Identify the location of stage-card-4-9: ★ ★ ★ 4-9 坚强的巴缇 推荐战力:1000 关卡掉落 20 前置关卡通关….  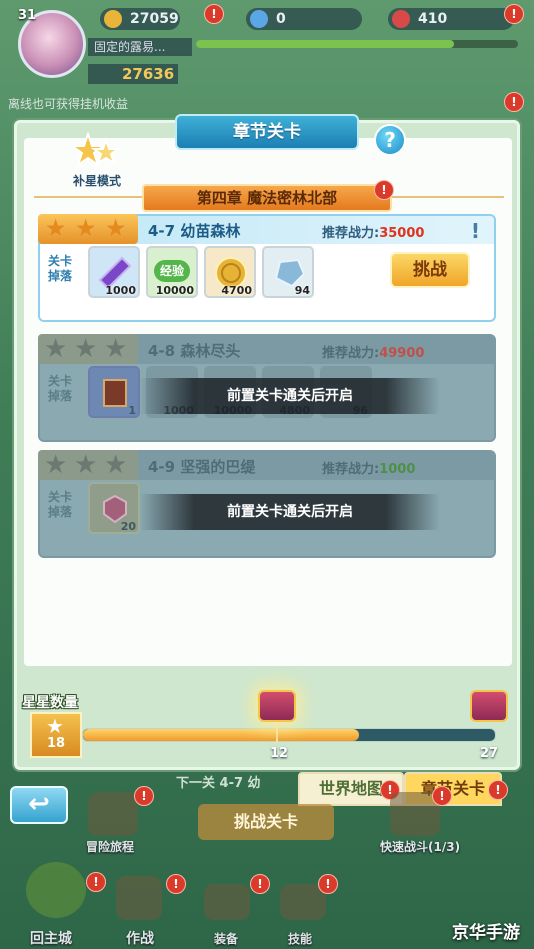
(267, 504).